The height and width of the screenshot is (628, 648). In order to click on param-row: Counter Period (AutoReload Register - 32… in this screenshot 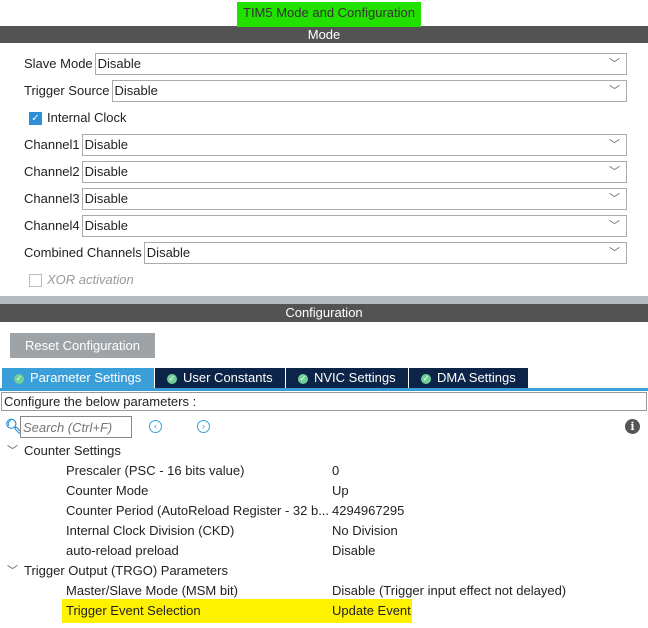, I will do `click(324, 511)`.